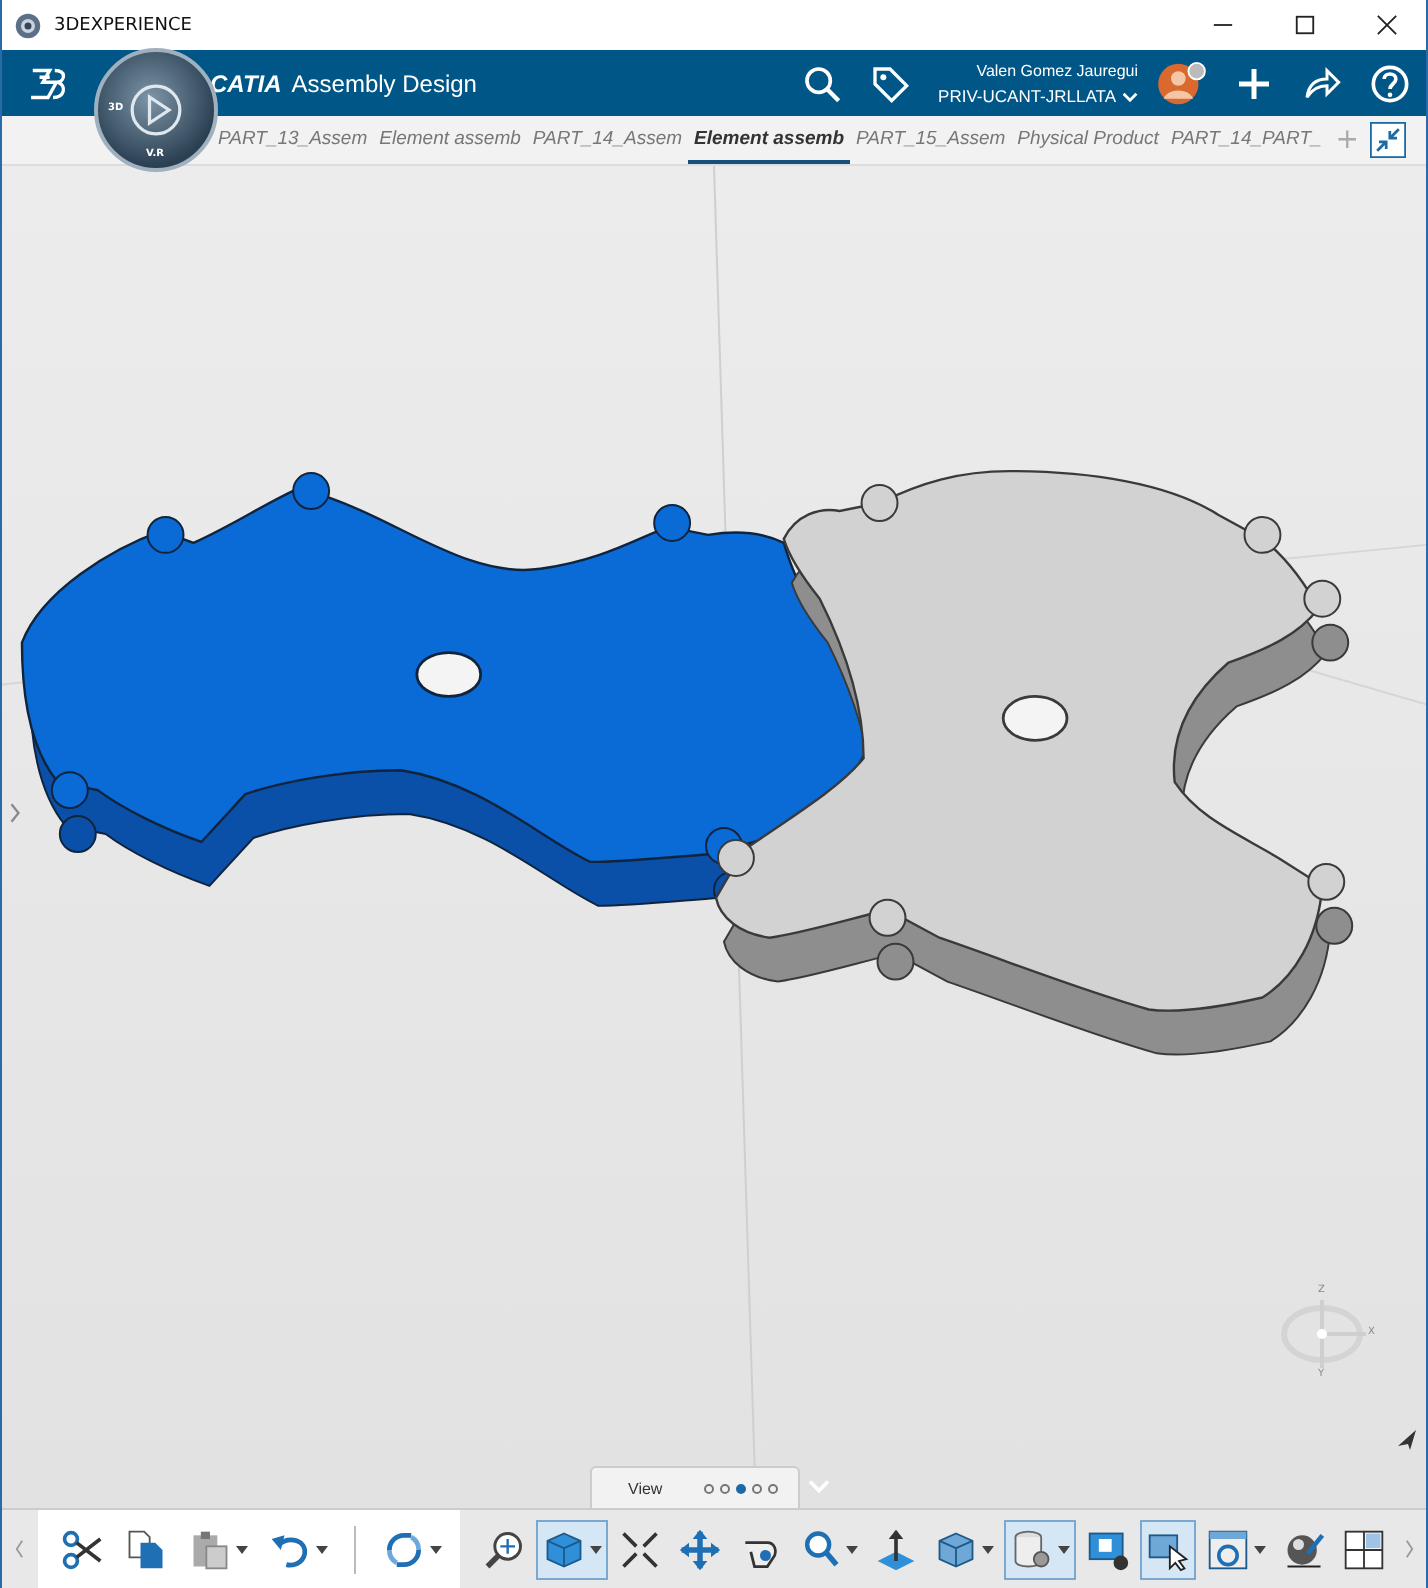 This screenshot has height=1588, width=1428. Describe the element at coordinates (1322, 83) in the screenshot. I see `share-icon` at that location.